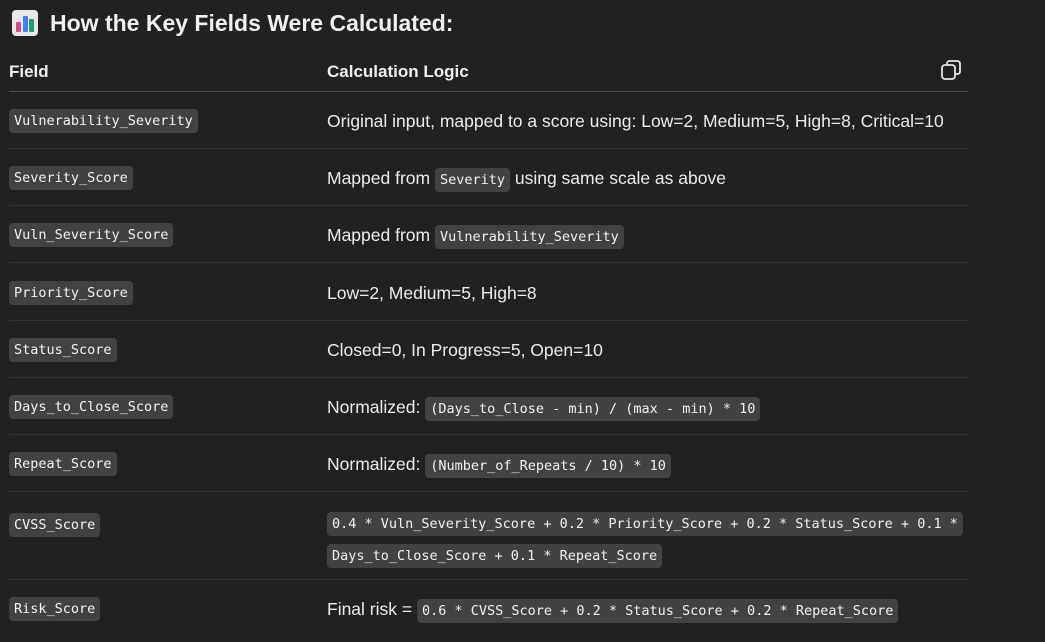 This screenshot has height=642, width=1045. What do you see at coordinates (951, 70) in the screenshot?
I see `copy-icon` at bounding box center [951, 70].